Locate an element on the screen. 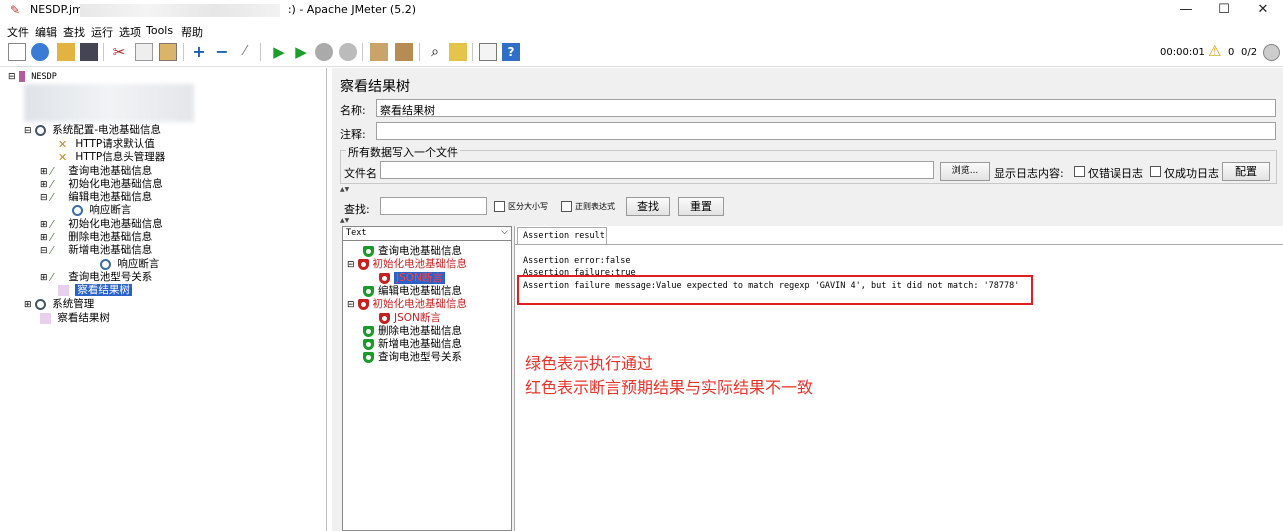  shutdown-icon is located at coordinates (348, 52).